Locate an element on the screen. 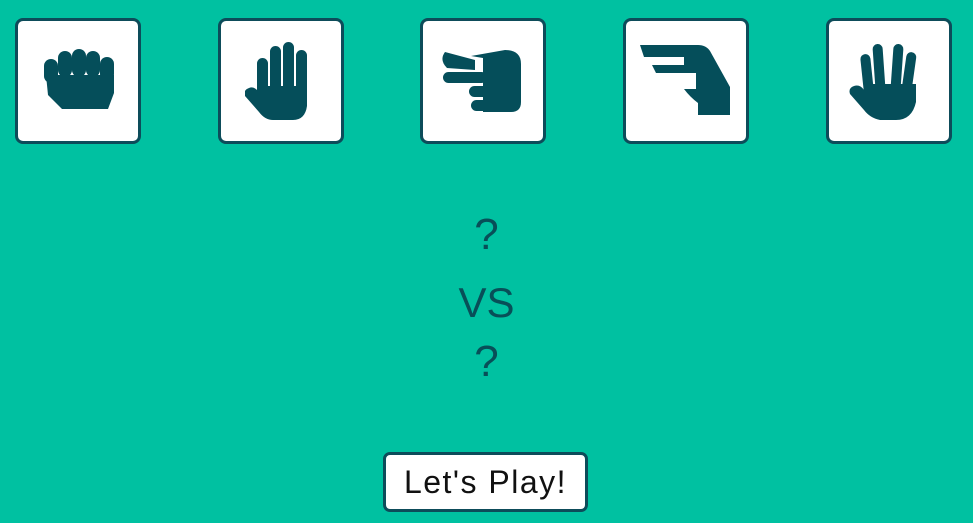 This screenshot has height=523, width=973. scissors-hand-icon is located at coordinates (481, 81).